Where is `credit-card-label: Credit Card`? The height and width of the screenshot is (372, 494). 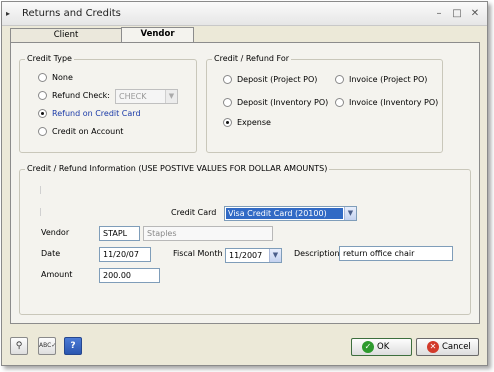
credit-card-label: Credit Card is located at coordinates (194, 212).